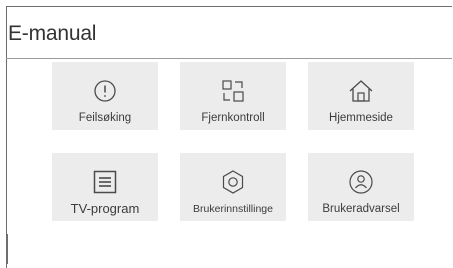  I want to click on tile-label: Feilsøking, so click(105, 118).